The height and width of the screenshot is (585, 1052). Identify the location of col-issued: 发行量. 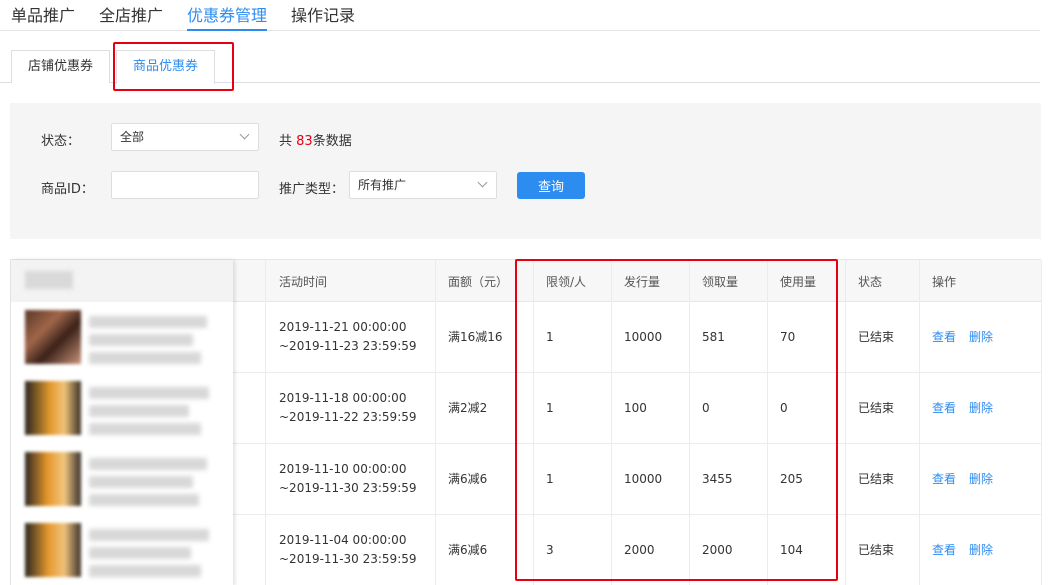
(642, 282).